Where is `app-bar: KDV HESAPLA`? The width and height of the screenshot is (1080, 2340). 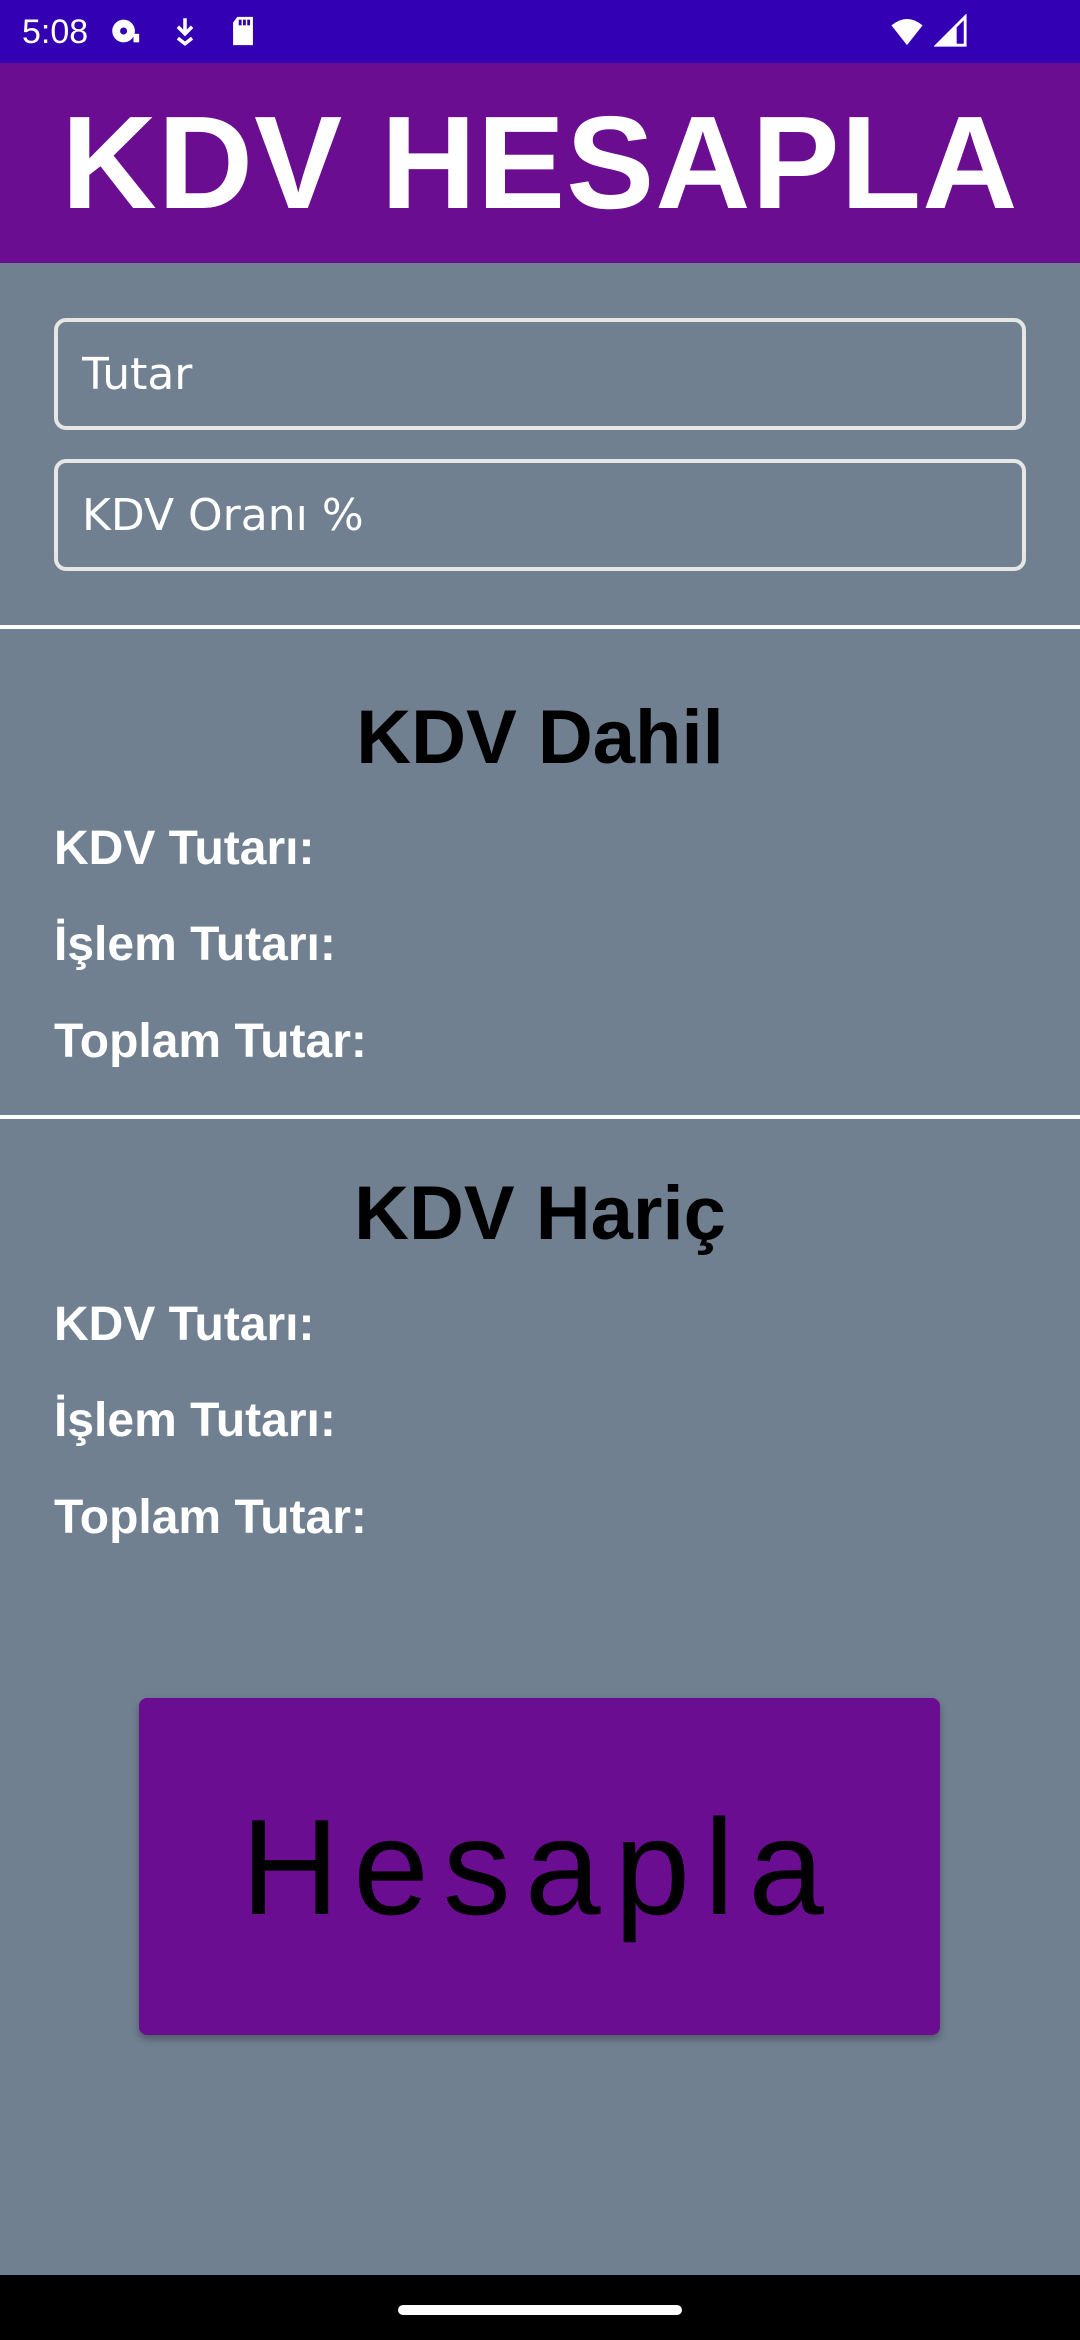
app-bar: KDV HESAPLA is located at coordinates (540, 163).